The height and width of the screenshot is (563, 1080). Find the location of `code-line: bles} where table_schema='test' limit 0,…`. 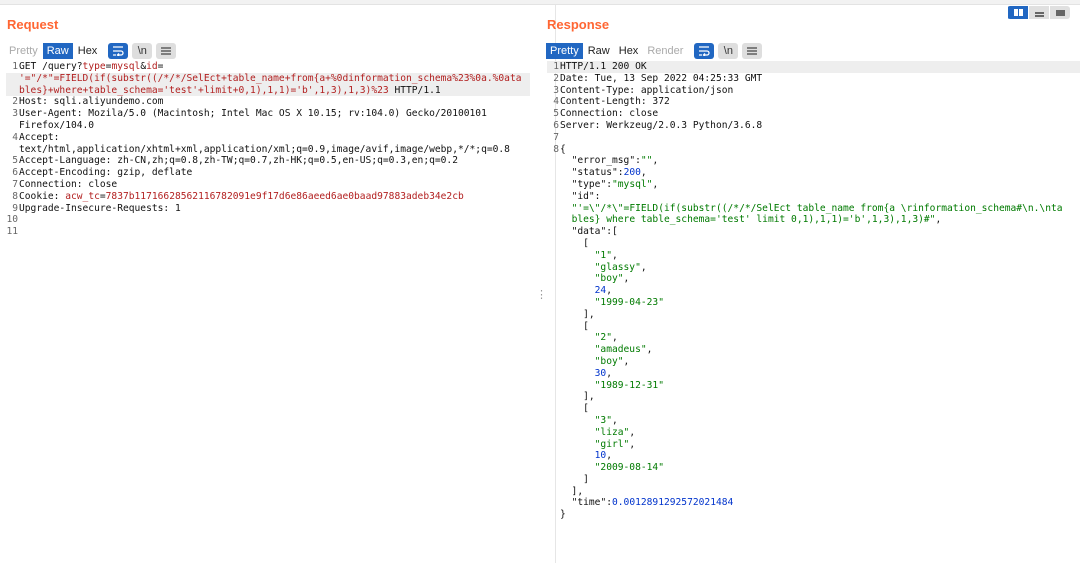

code-line: bles} where table_schema='test' limit 0,… is located at coordinates (813, 220).